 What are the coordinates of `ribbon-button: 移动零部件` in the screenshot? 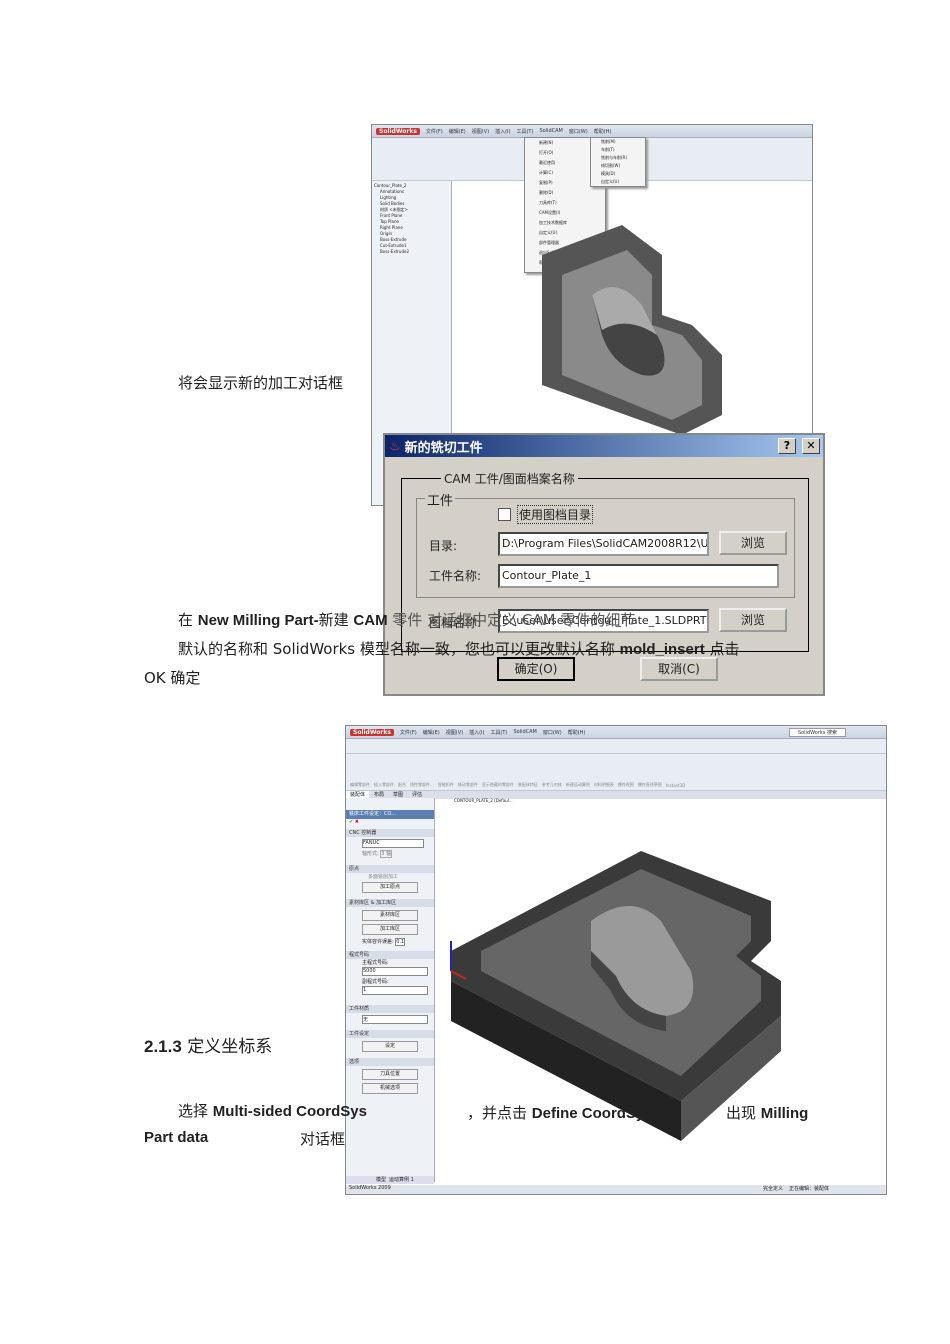 It's located at (468, 785).